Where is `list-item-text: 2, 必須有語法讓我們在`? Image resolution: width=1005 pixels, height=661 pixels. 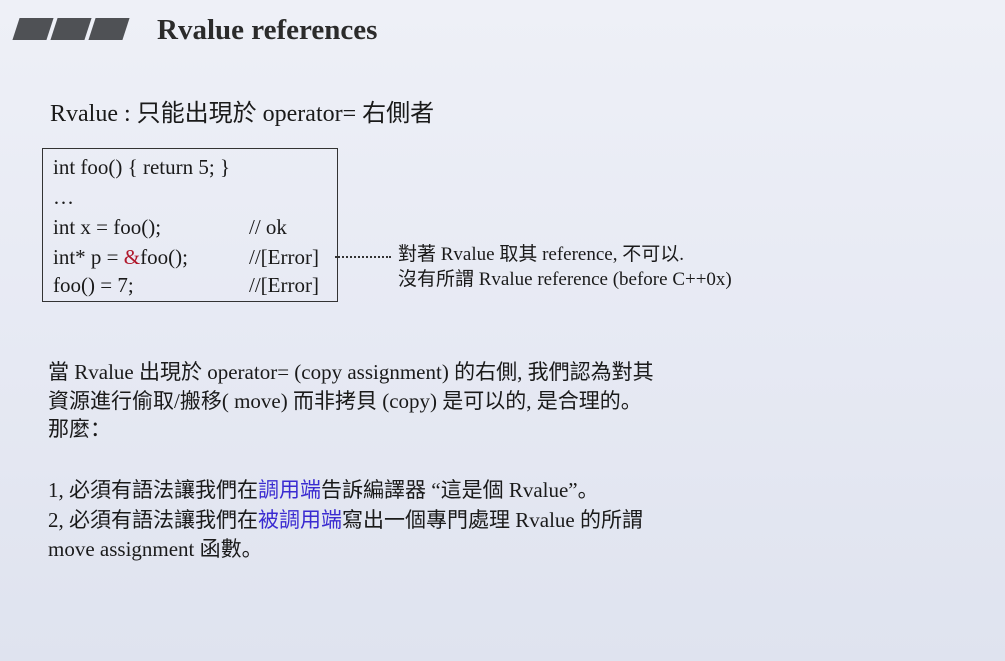
list-item-text: 2, 必須有語法讓我們在 is located at coordinates (153, 520).